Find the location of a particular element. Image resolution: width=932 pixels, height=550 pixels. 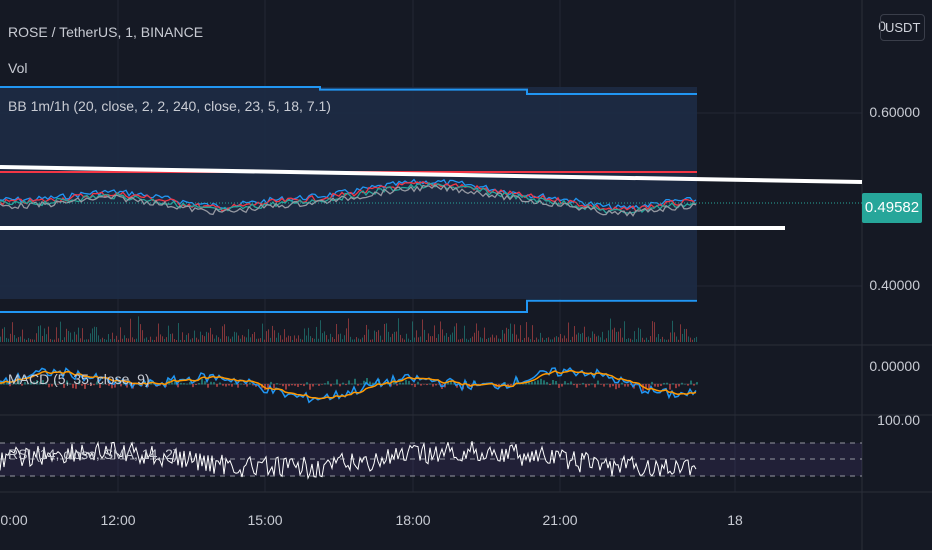

symbol-legend: ROSE / TetherUS, 1, BINANCE is located at coordinates (105, 32).